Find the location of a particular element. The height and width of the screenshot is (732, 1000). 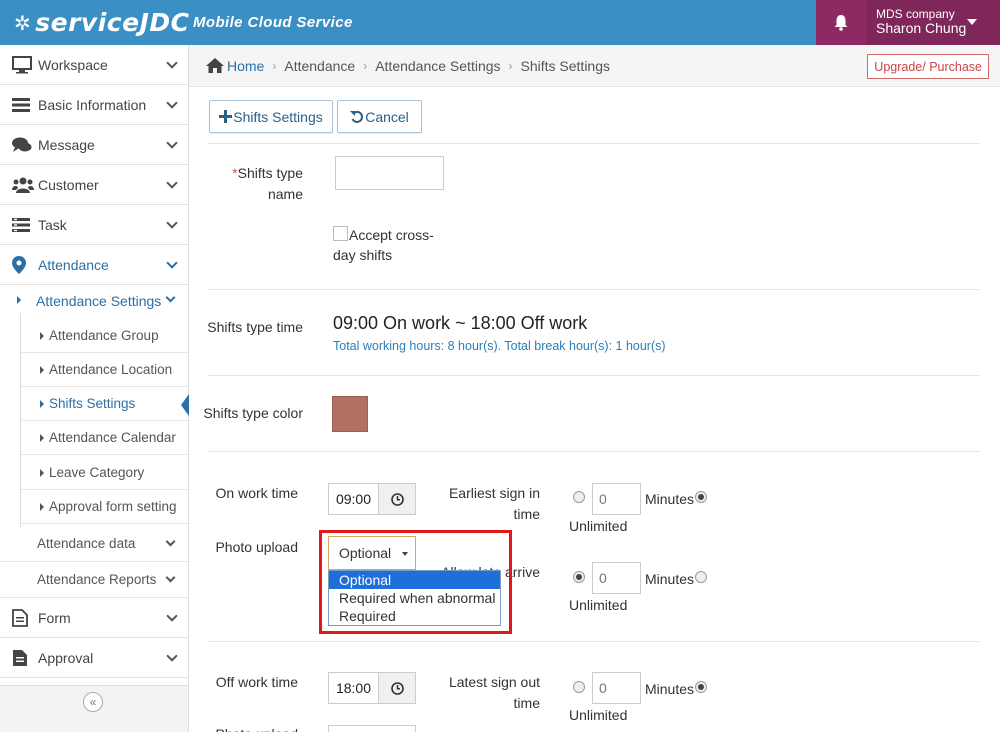

sidebar-collapse-bar: « is located at coordinates (94, 708).